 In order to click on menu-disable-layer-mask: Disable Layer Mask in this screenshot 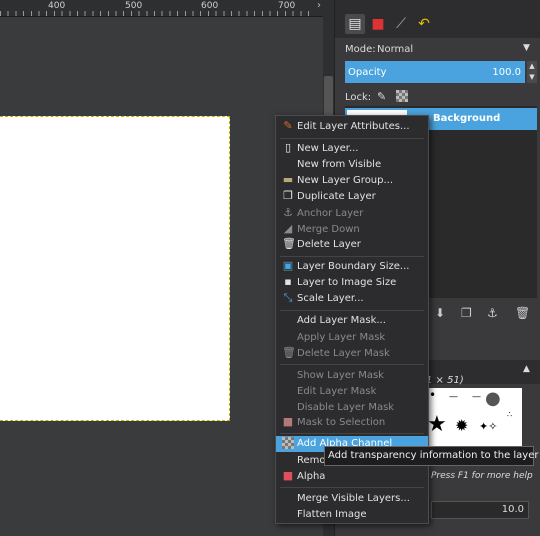, I will do `click(352, 408)`.